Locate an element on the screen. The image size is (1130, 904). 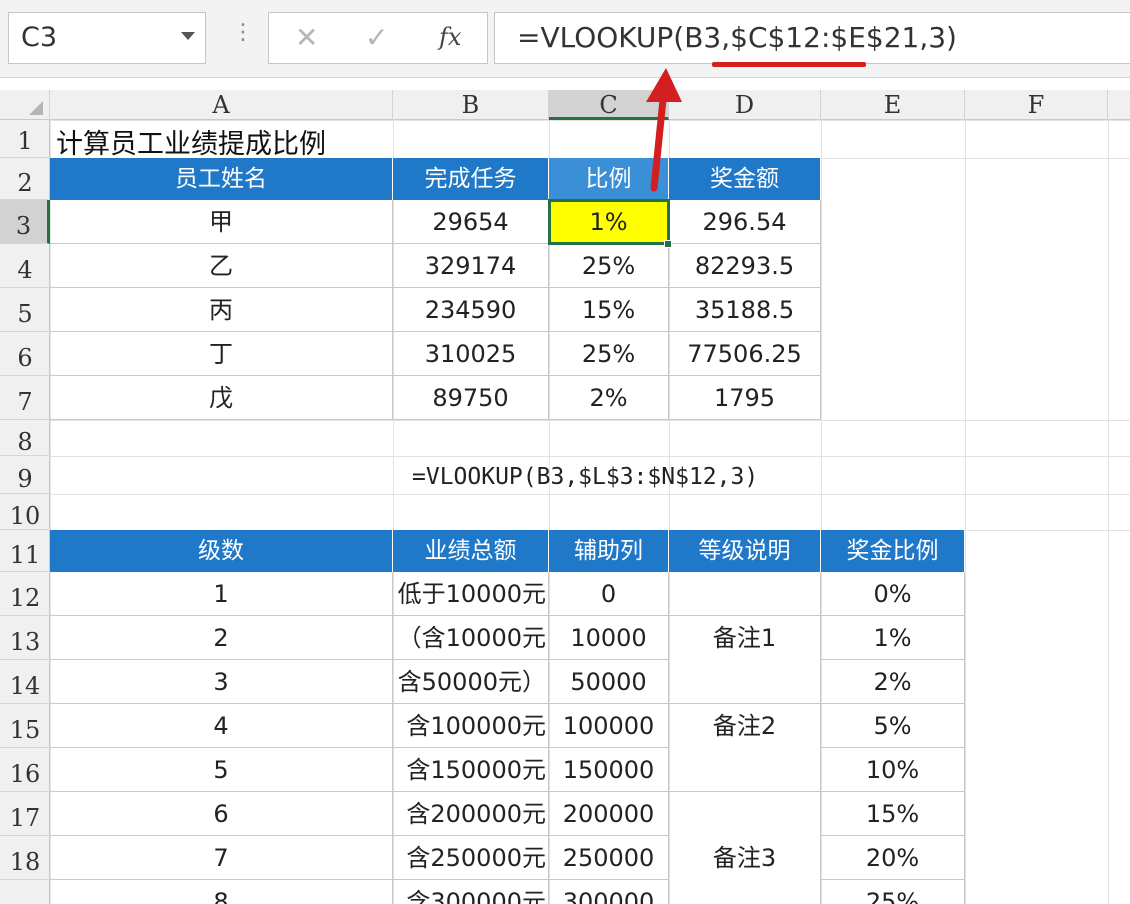
table-cell: 82293.5 is located at coordinates (745, 266).